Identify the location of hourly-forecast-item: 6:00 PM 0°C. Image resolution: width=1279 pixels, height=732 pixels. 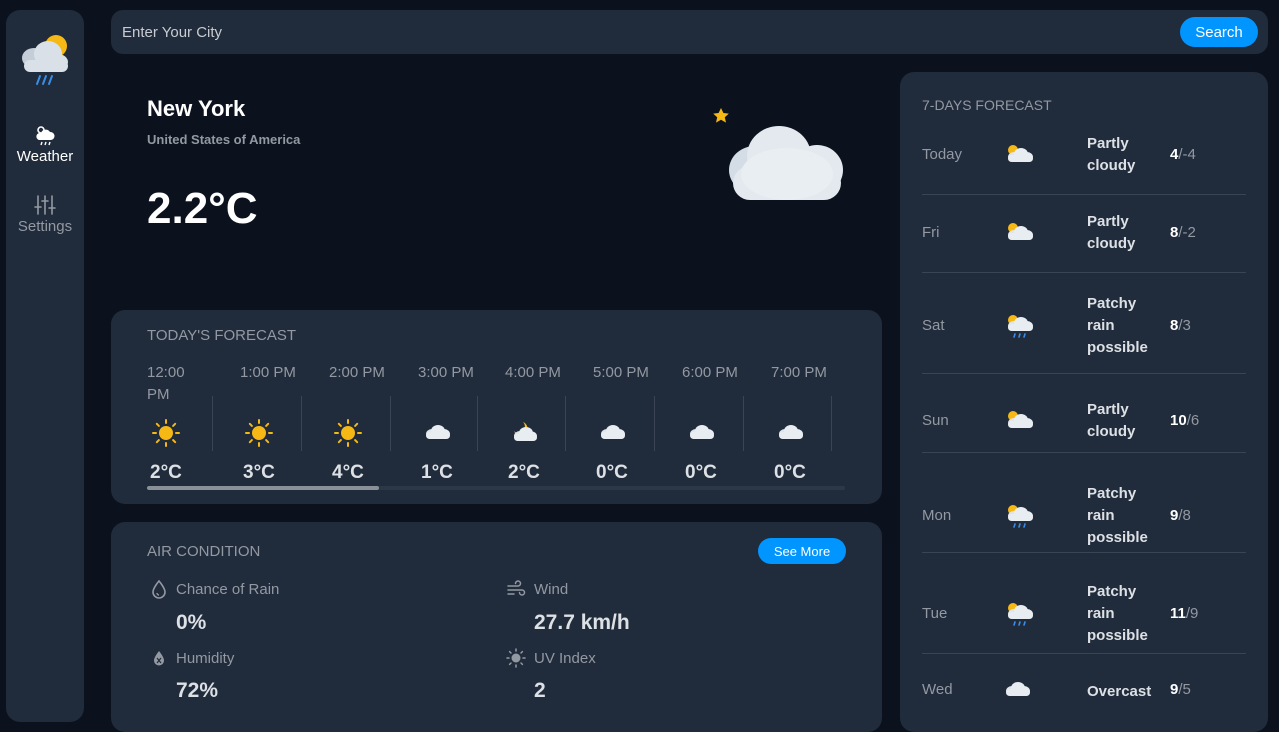
(726, 425).